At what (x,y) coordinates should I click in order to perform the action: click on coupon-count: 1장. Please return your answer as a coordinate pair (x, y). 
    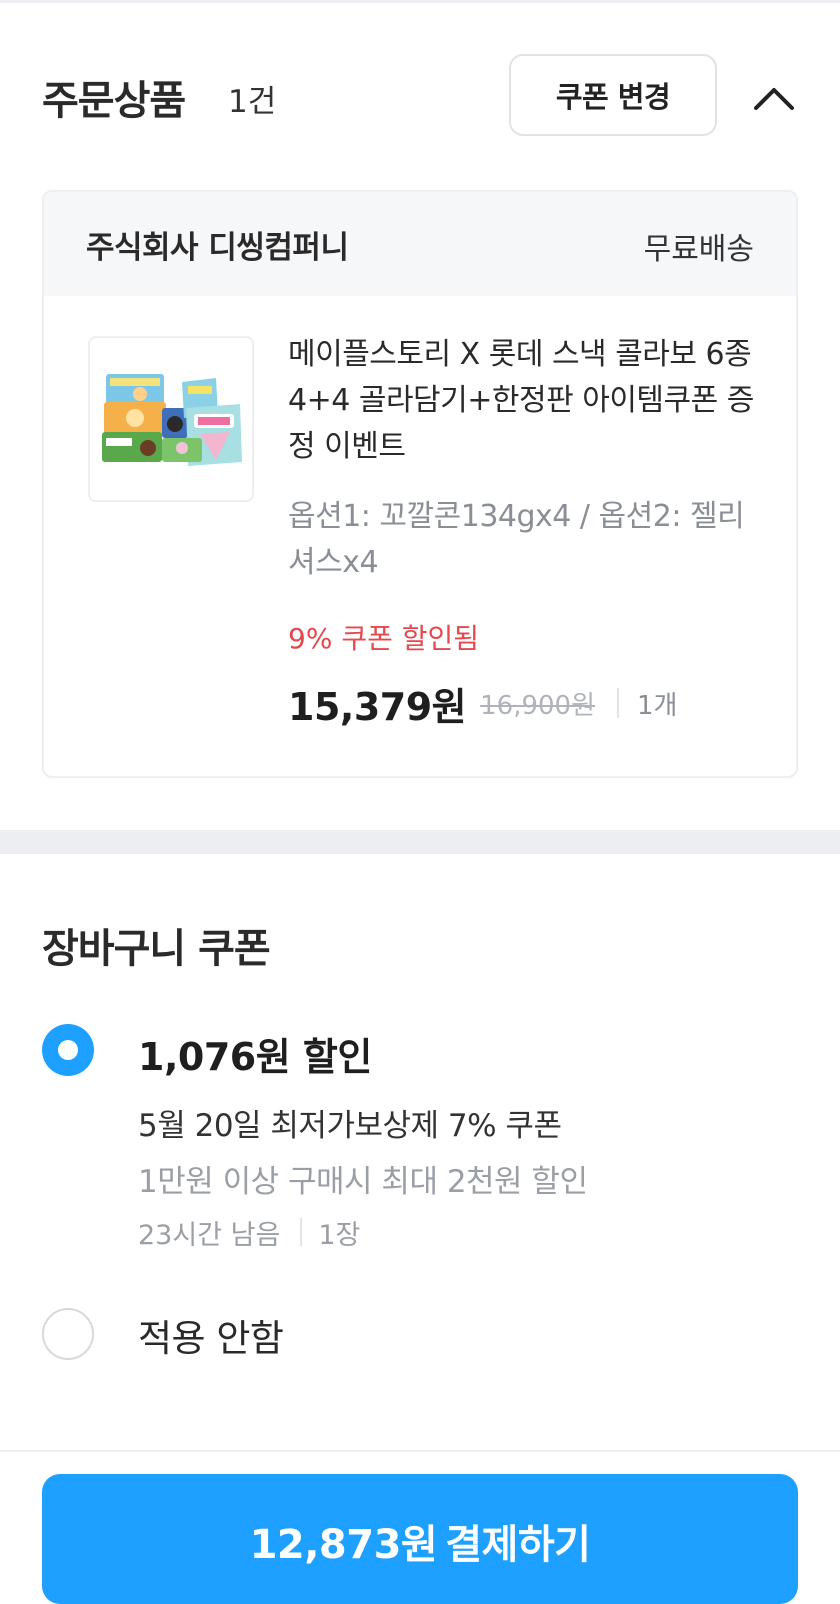
    Looking at the image, I should click on (339, 1235).